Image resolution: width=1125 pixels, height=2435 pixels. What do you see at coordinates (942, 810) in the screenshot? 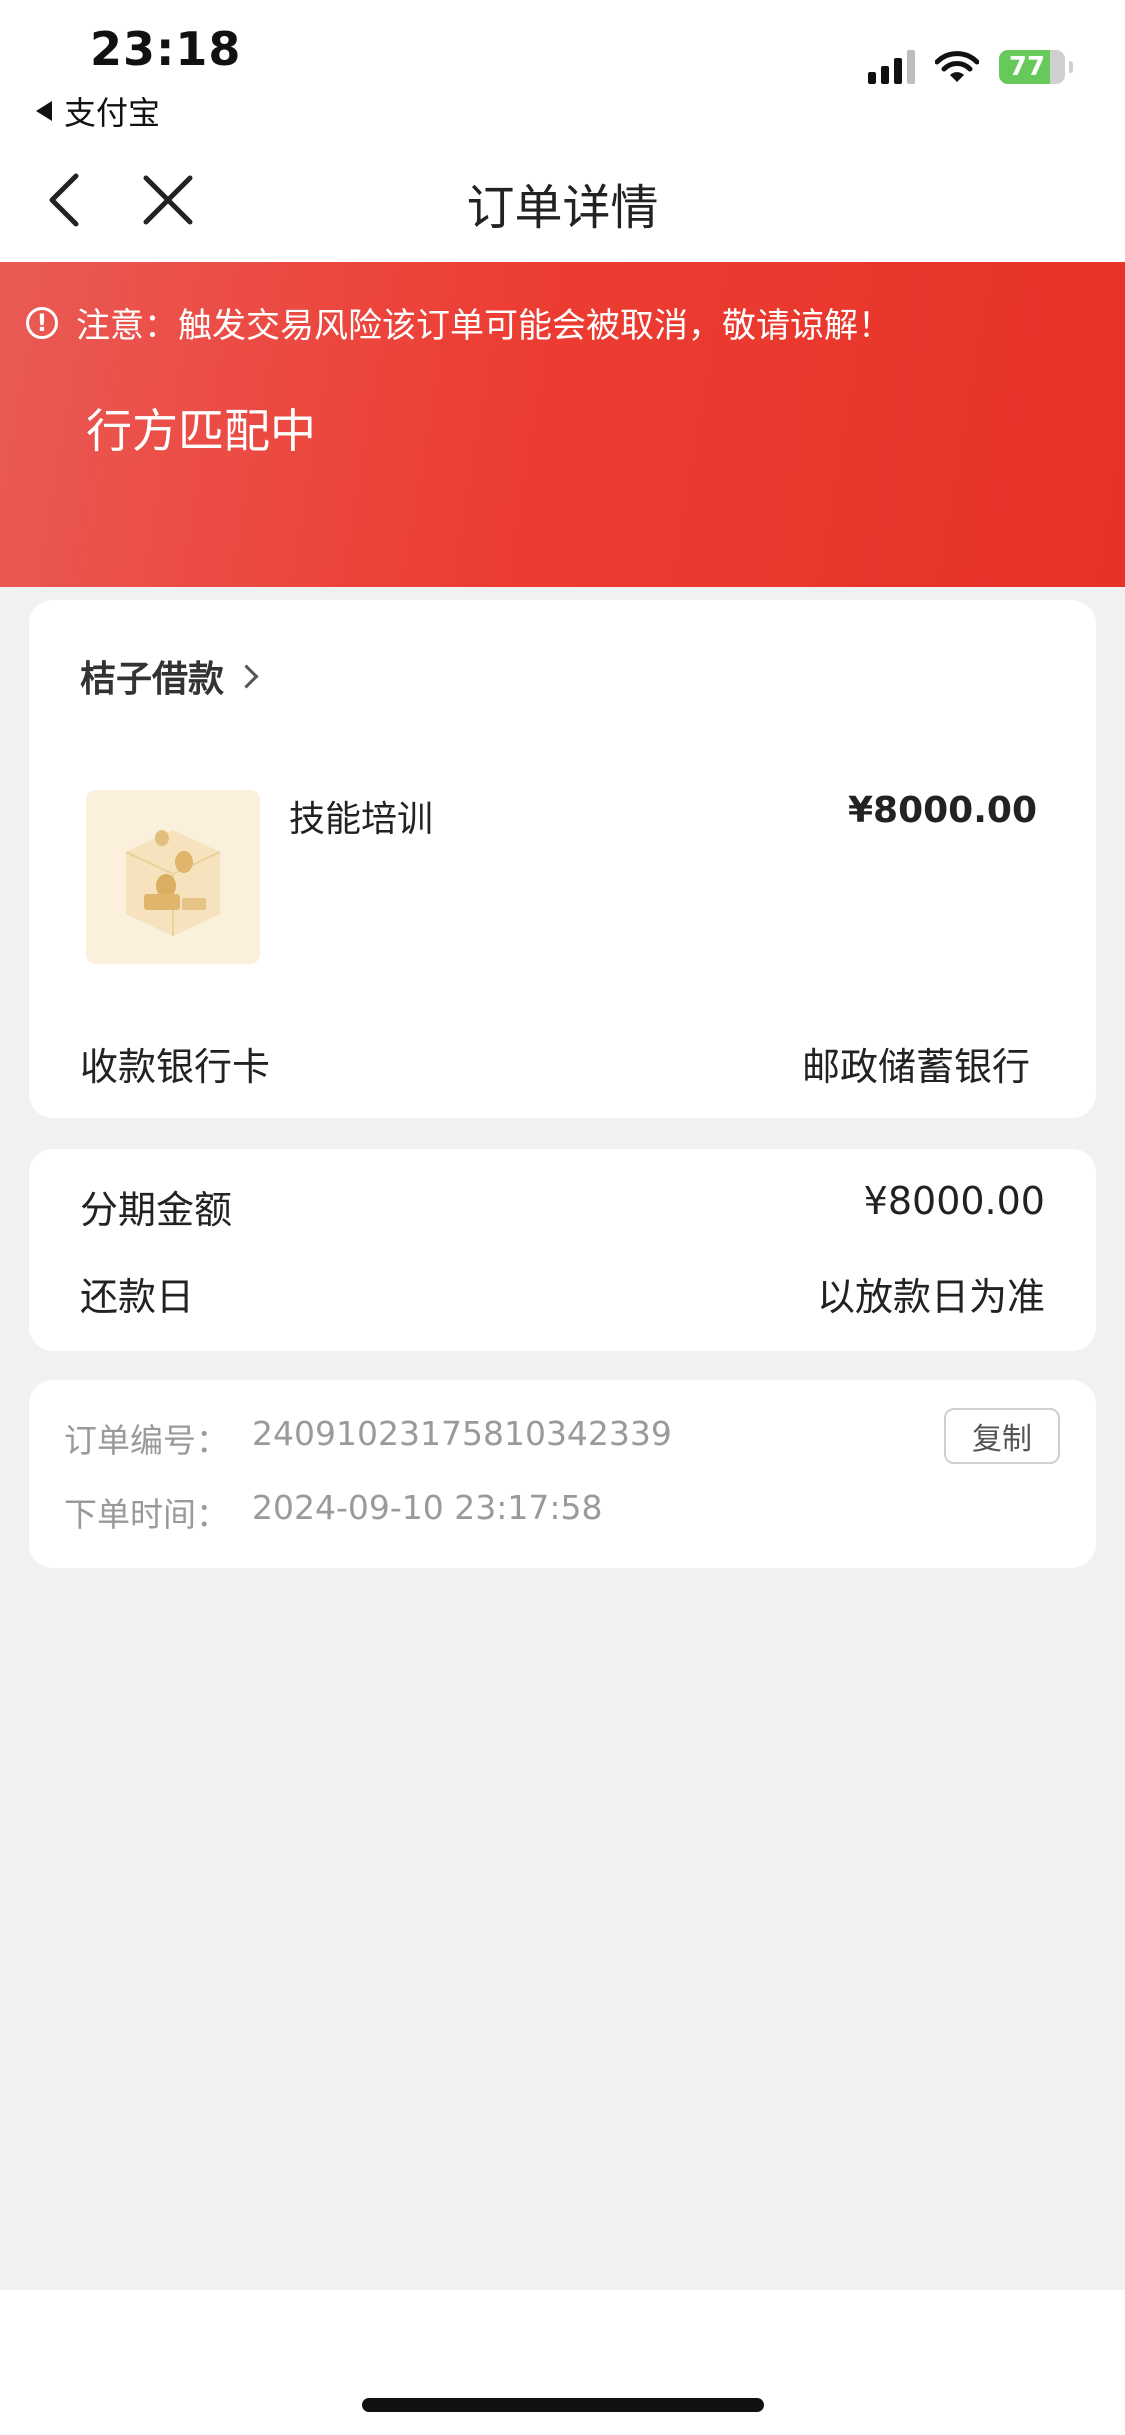
I see `product-price: ¥8000.00` at bounding box center [942, 810].